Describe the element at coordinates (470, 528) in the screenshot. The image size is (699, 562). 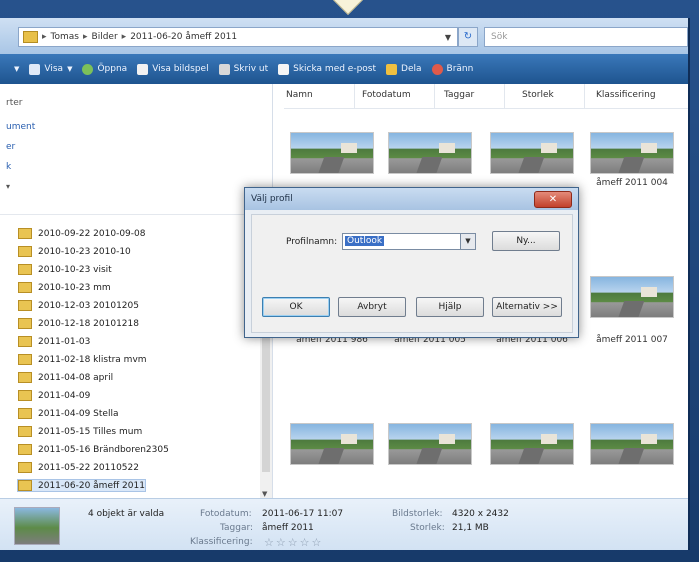
I see `file-size-value: 21,1 MB` at that location.